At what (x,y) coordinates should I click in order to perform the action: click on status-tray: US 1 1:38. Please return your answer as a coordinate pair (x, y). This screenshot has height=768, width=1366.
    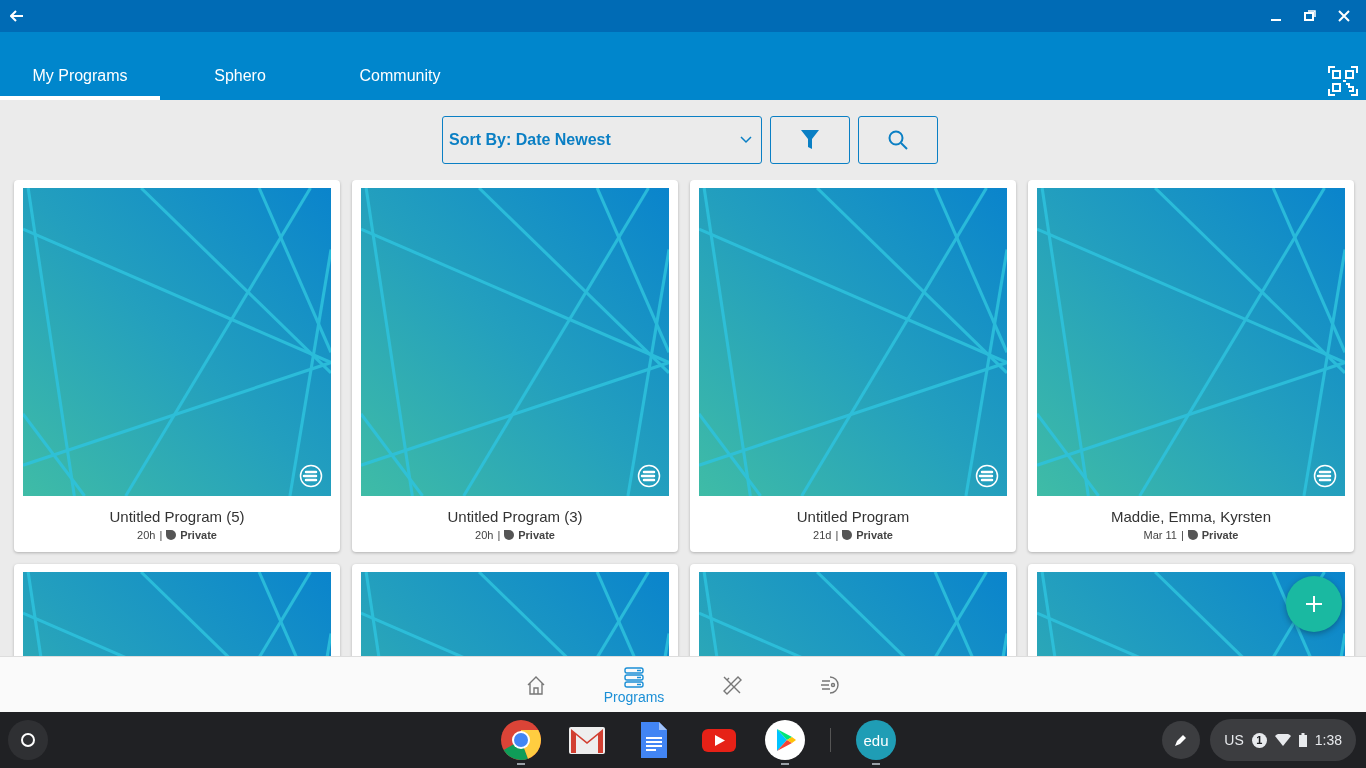
    Looking at the image, I should click on (1283, 740).